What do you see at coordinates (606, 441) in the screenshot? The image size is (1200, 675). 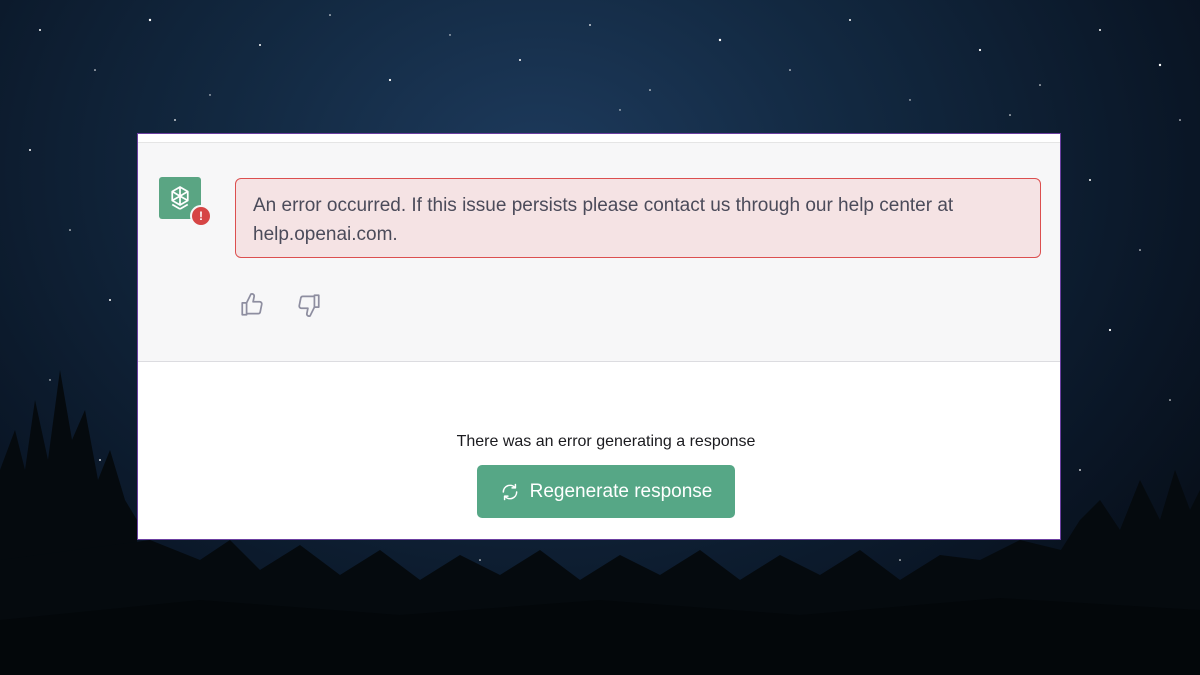 I see `error-status-text: There was an error generating a response` at bounding box center [606, 441].